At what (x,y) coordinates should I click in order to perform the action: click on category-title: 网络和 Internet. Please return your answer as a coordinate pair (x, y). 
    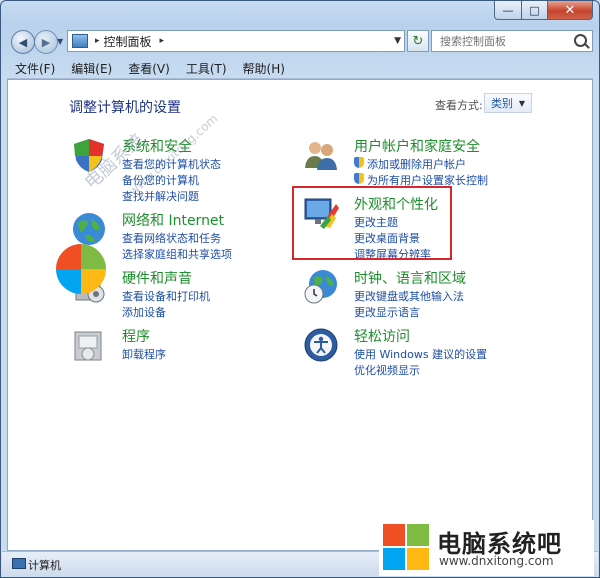
    Looking at the image, I should click on (173, 220).